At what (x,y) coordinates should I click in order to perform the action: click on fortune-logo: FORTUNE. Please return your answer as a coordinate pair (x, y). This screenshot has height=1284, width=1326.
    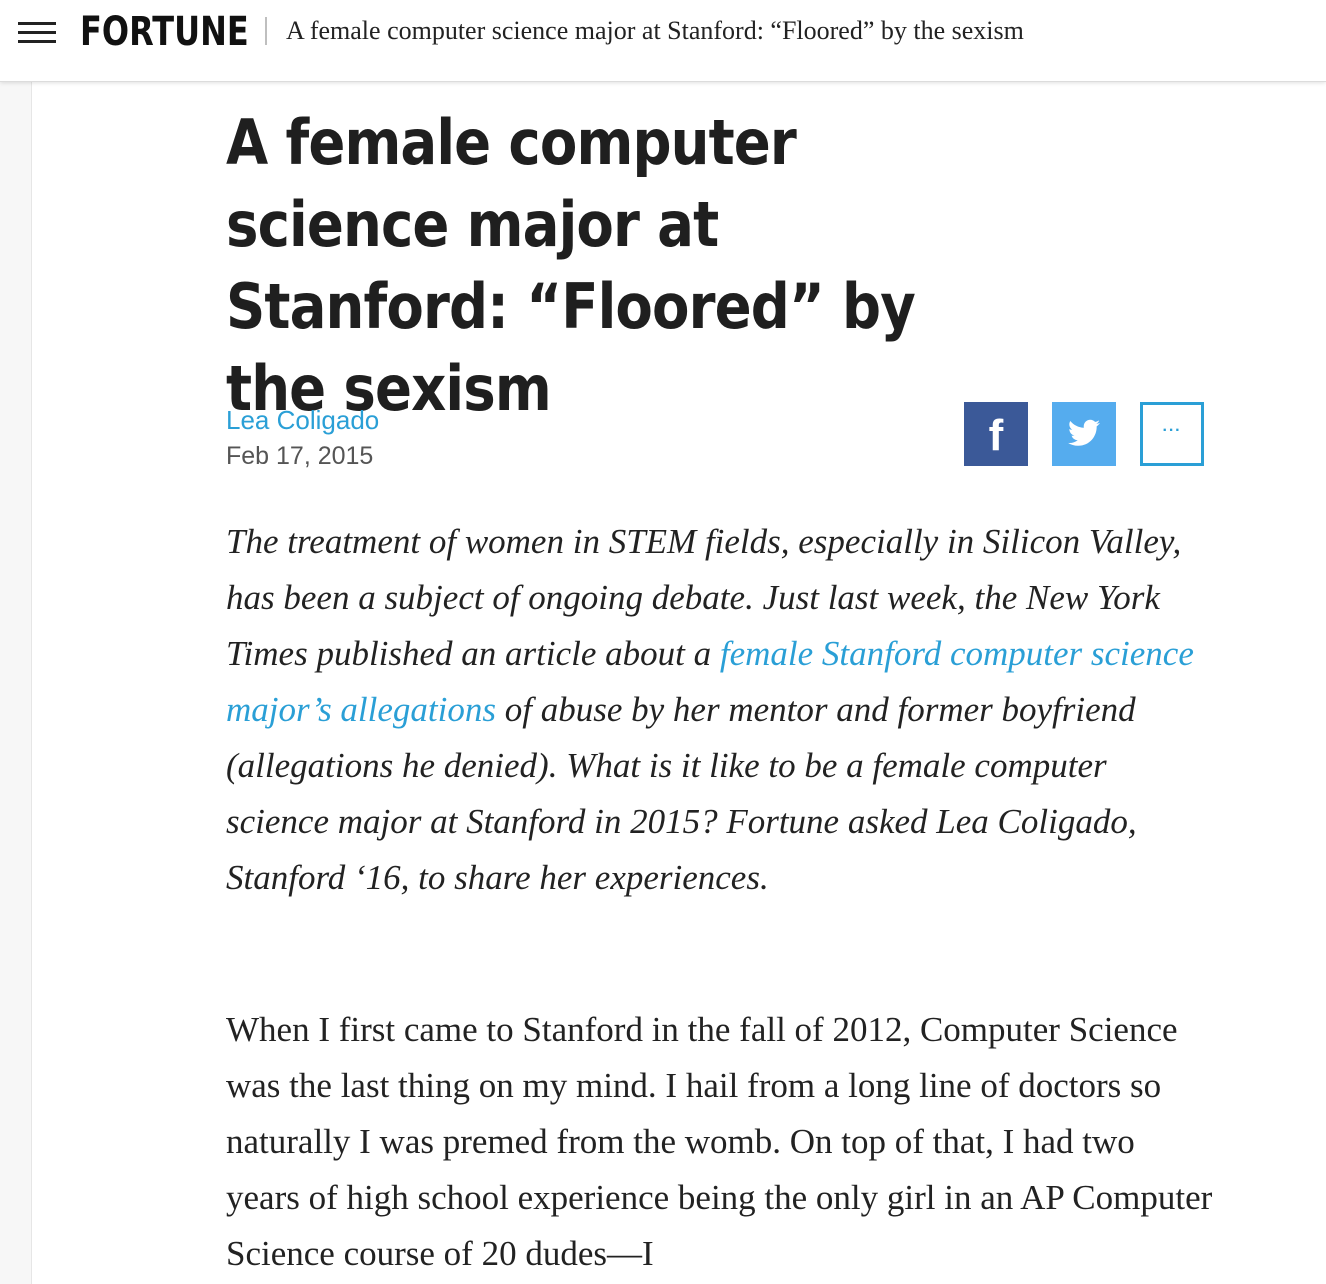
    Looking at the image, I should click on (164, 32).